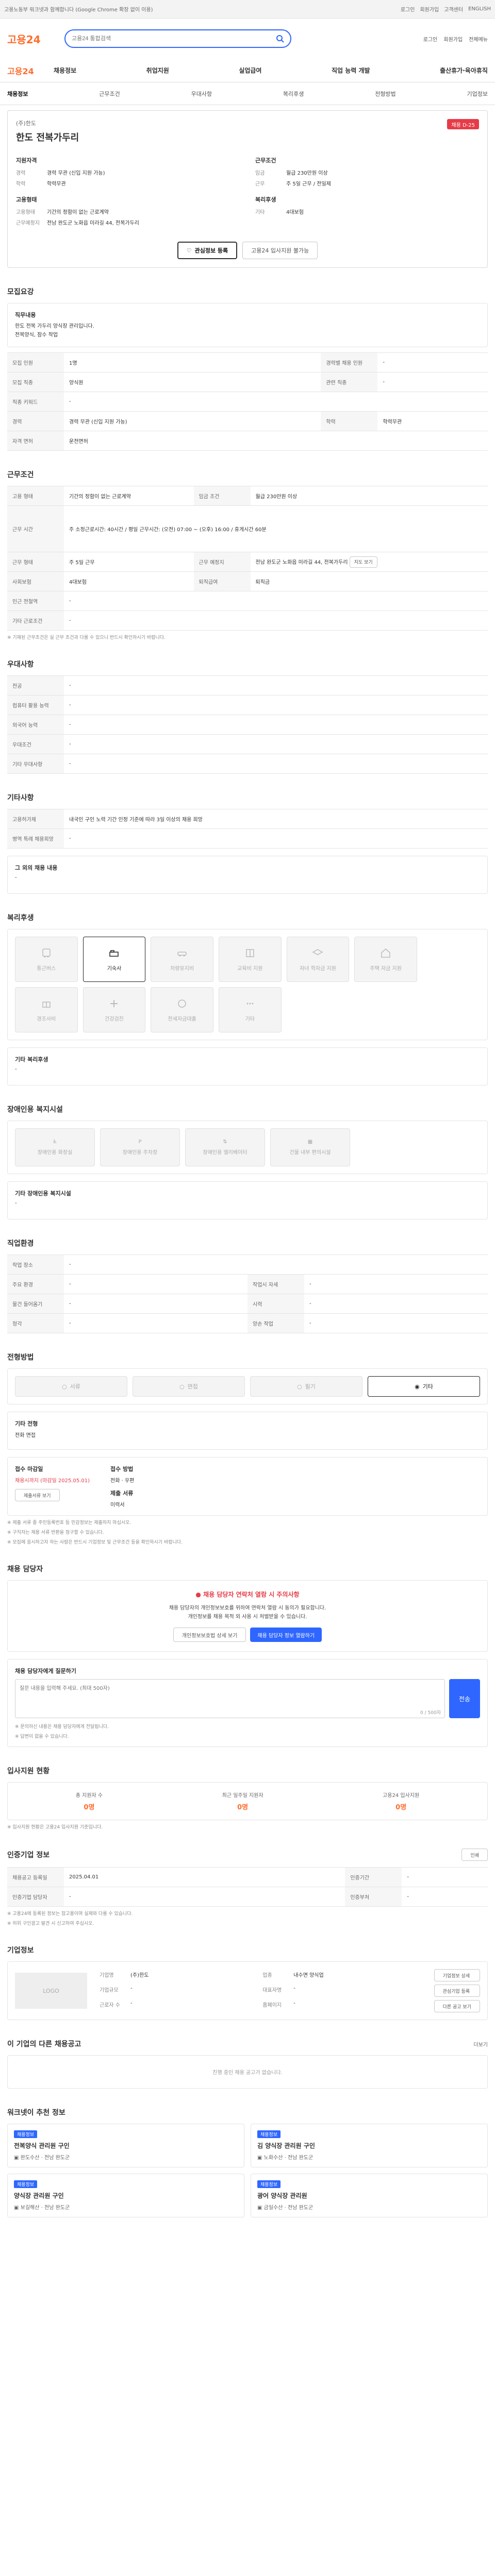 This screenshot has width=495, height=2576. Describe the element at coordinates (369, 2145) in the screenshot. I see `recommend-card: 채용정보 김 양식장 관리원 구인 ▣ 노화수산 · 전남 완도군` at that location.